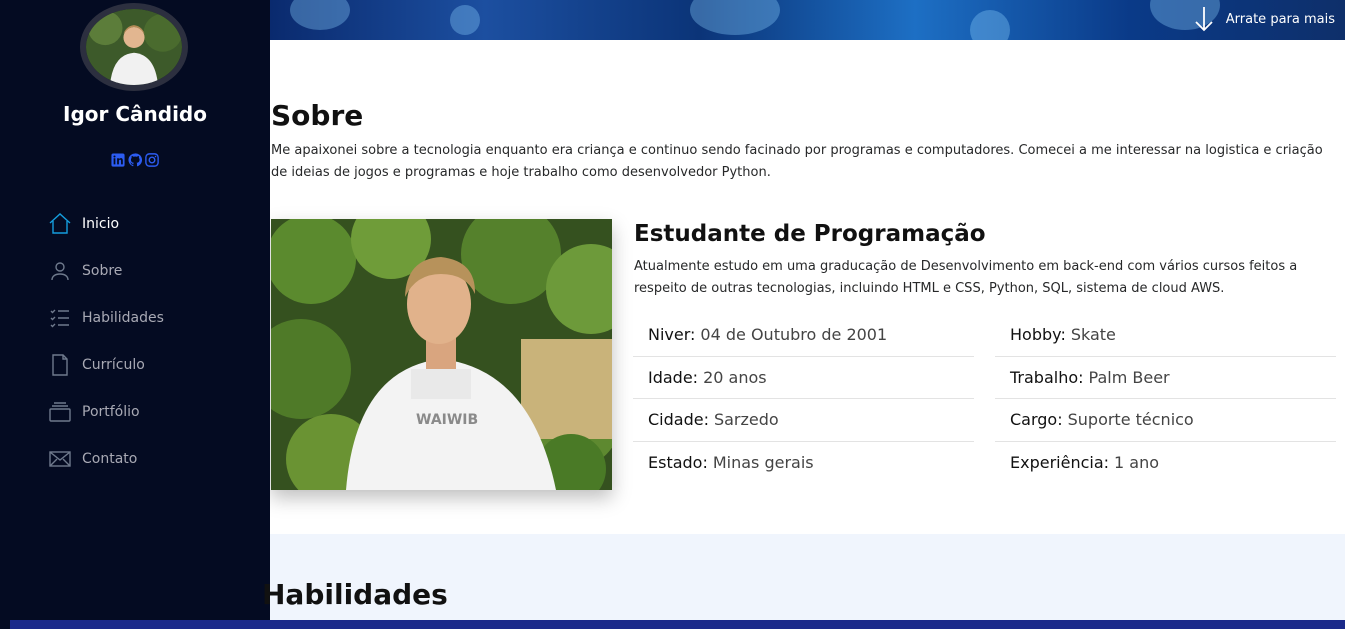 Image resolution: width=1345 pixels, height=629 pixels. Describe the element at coordinates (1204, 19) in the screenshot. I see `arrow-down-icon` at that location.